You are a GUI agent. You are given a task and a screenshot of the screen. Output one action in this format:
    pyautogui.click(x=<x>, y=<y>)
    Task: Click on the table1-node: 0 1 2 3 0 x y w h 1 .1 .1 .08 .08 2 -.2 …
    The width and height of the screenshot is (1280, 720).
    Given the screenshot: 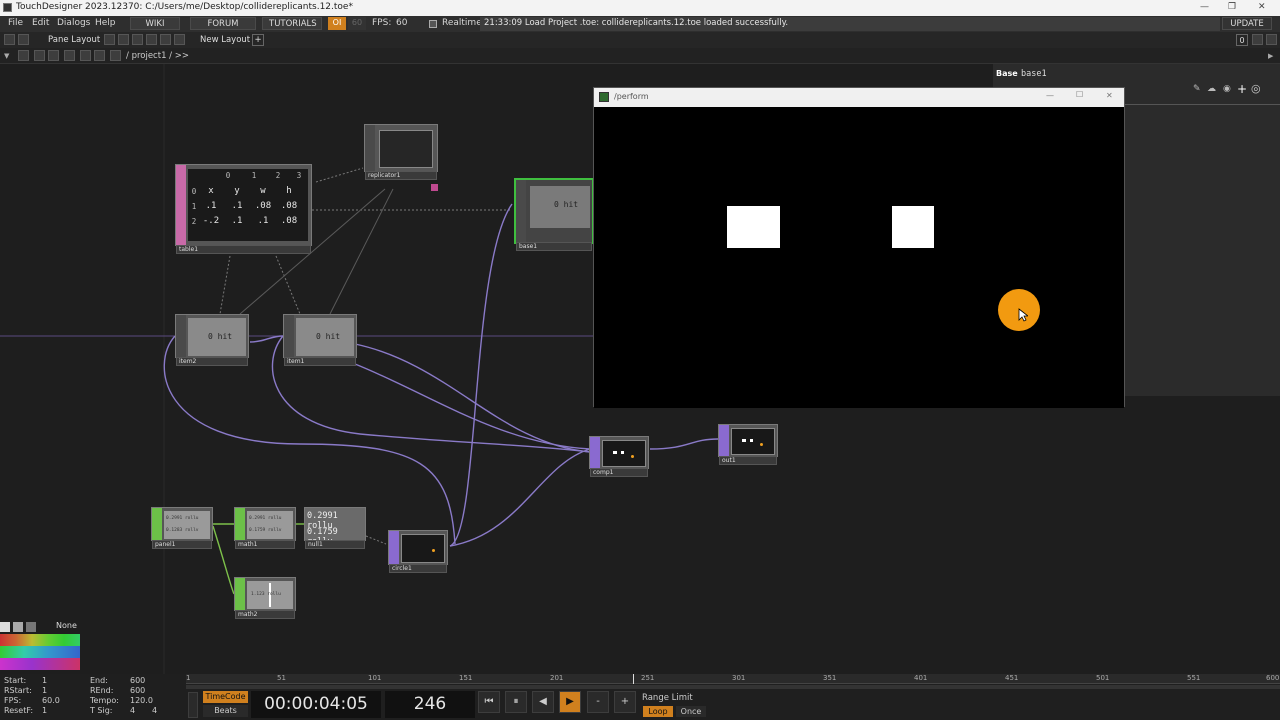 What is the action you would take?
    pyautogui.click(x=243, y=209)
    